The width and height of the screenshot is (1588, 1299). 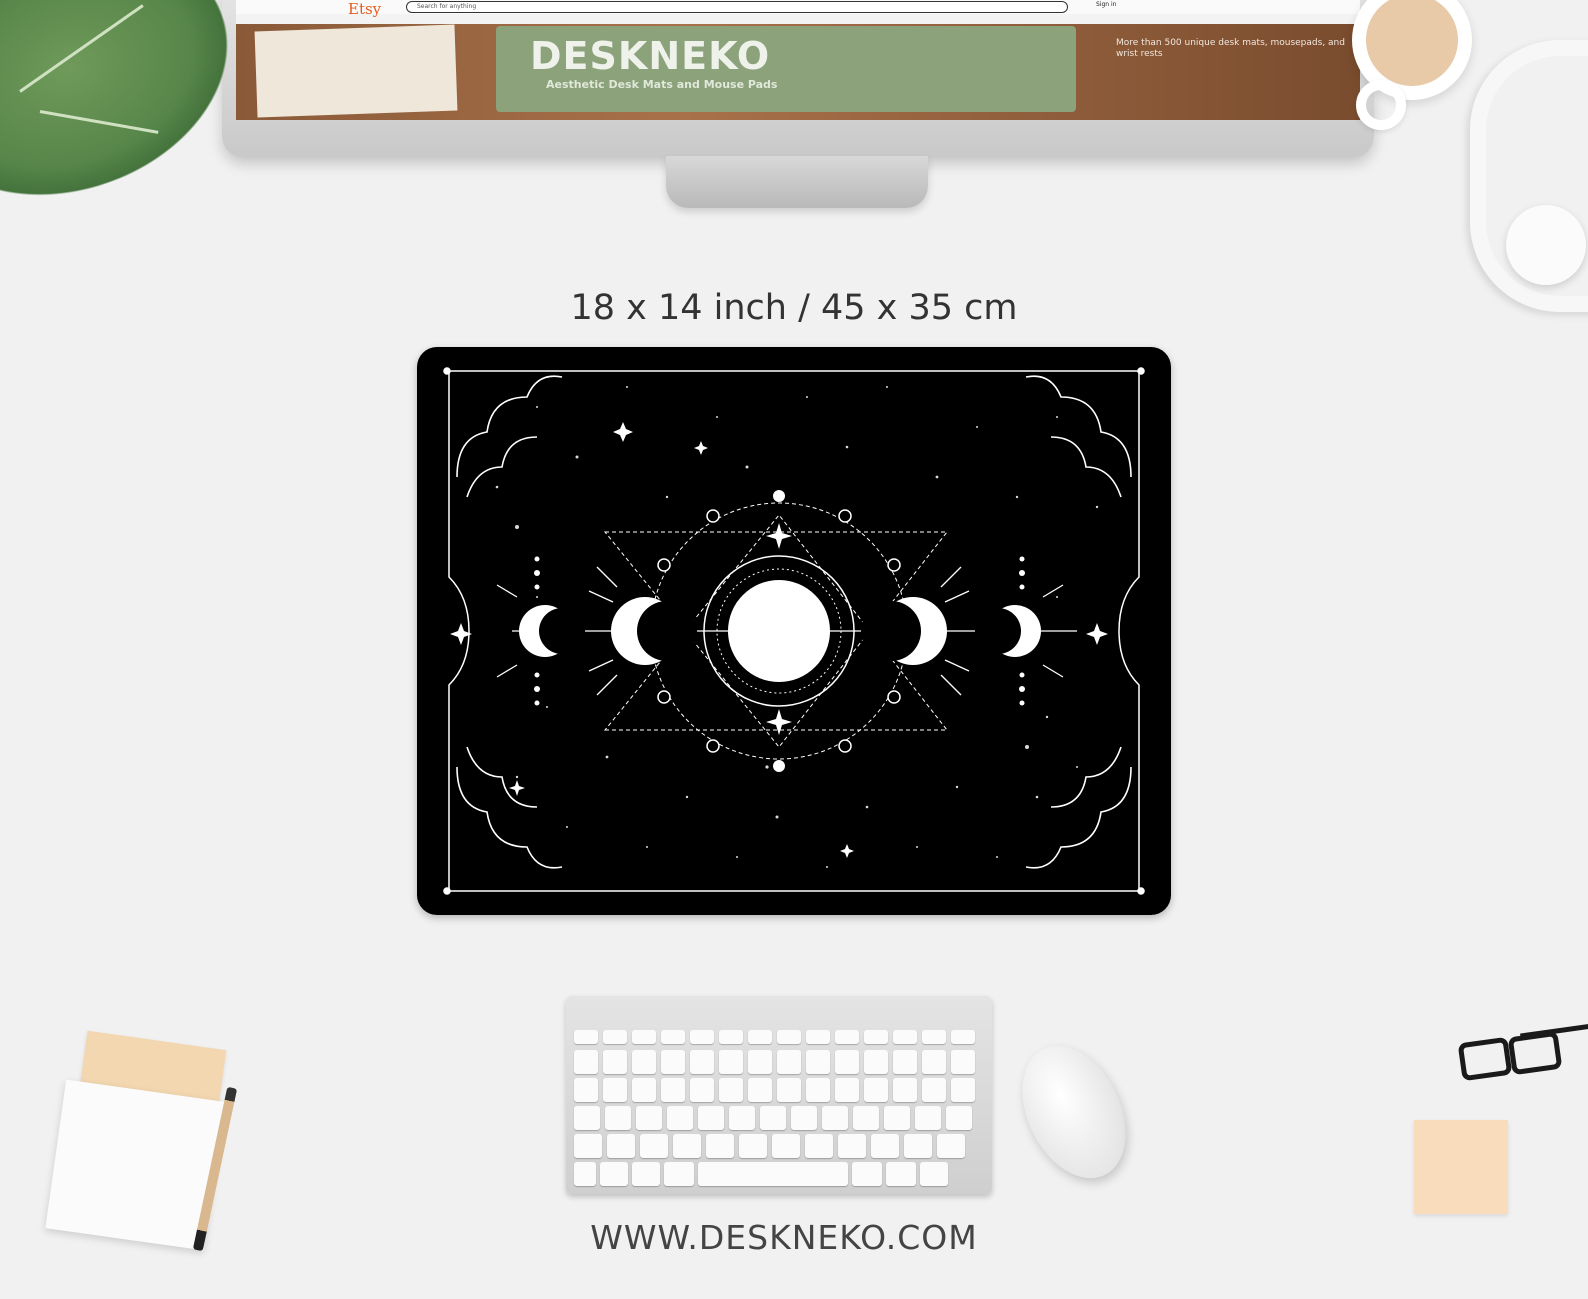 What do you see at coordinates (779, 631) in the screenshot?
I see `full-moon` at bounding box center [779, 631].